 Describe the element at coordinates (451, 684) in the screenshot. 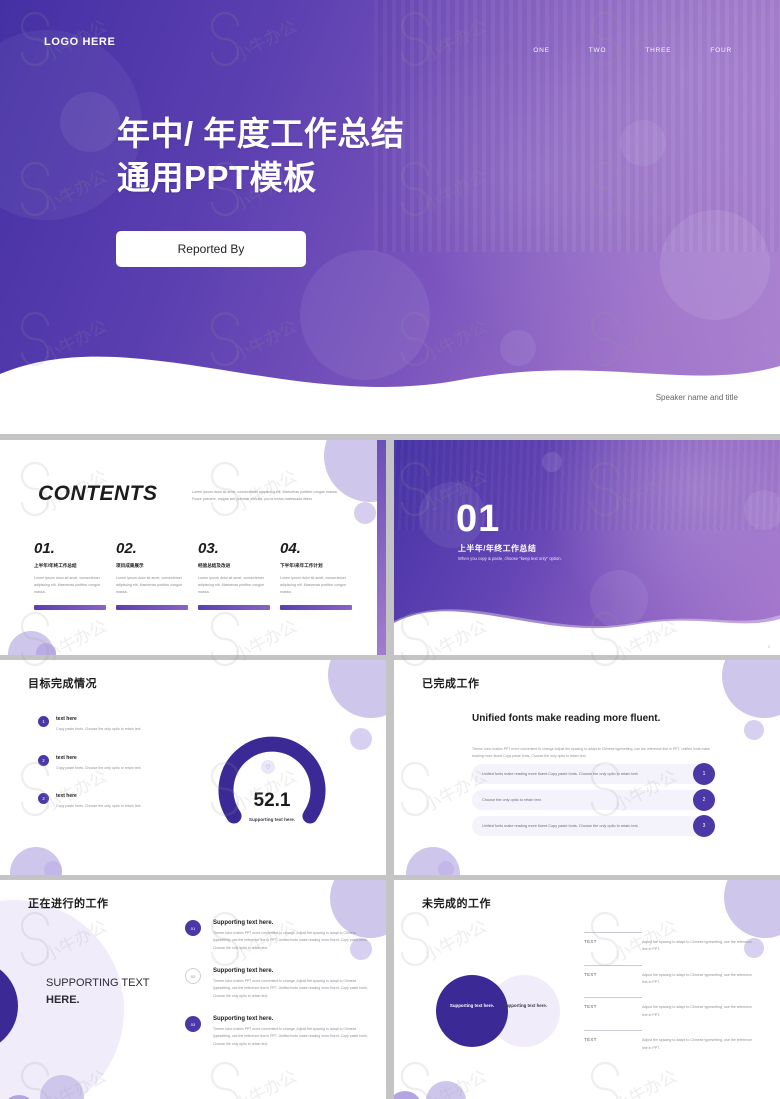

I see `slide-heading: 已完成工作` at that location.